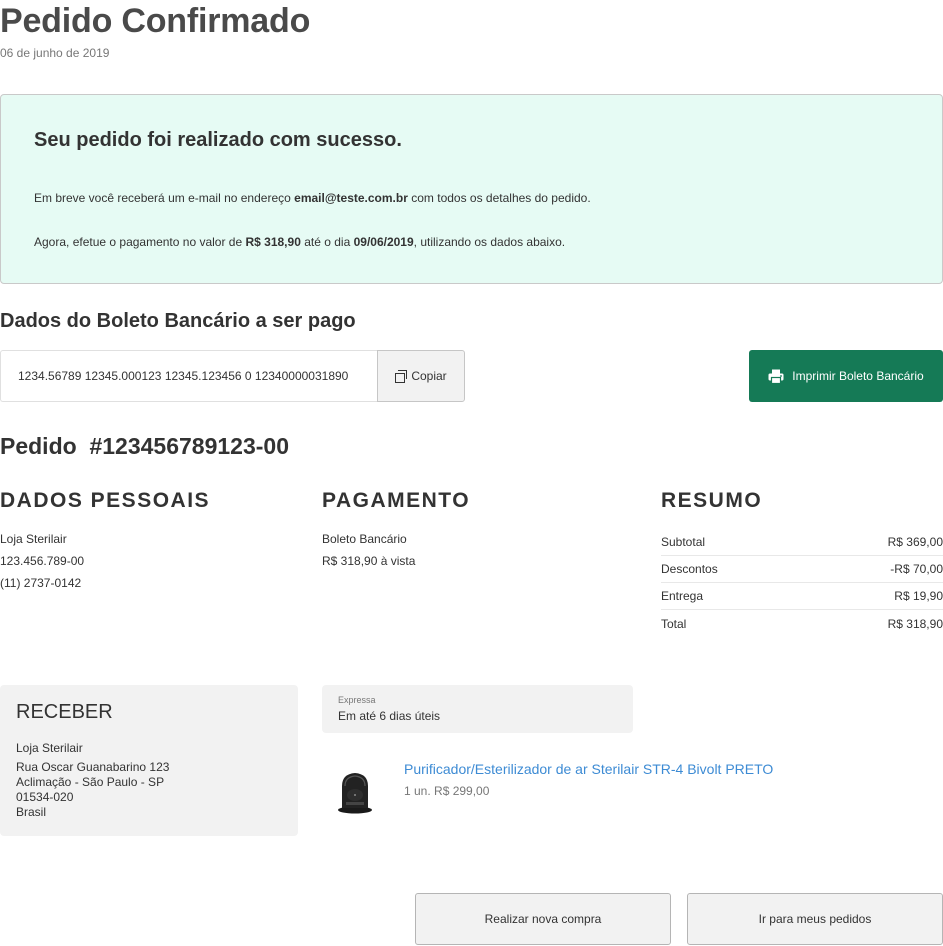 The width and height of the screenshot is (943, 946). I want to click on air-purifier-image, so click(355, 793).